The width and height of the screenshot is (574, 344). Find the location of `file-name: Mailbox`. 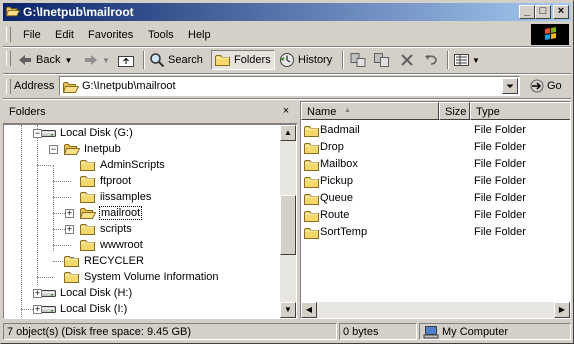

file-name: Mailbox is located at coordinates (339, 164).